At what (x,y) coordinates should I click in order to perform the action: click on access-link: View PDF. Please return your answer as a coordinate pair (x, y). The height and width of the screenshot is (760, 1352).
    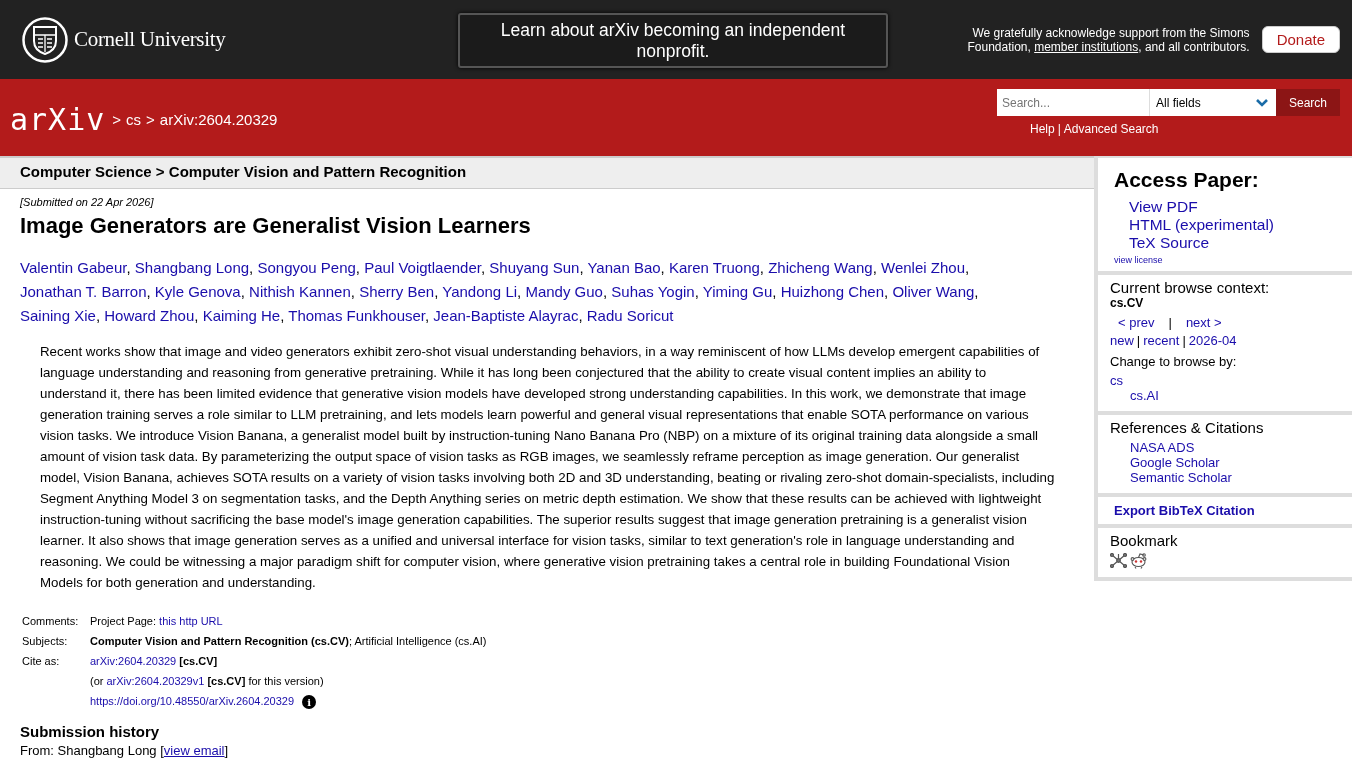
    Looking at the image, I should click on (1163, 207).